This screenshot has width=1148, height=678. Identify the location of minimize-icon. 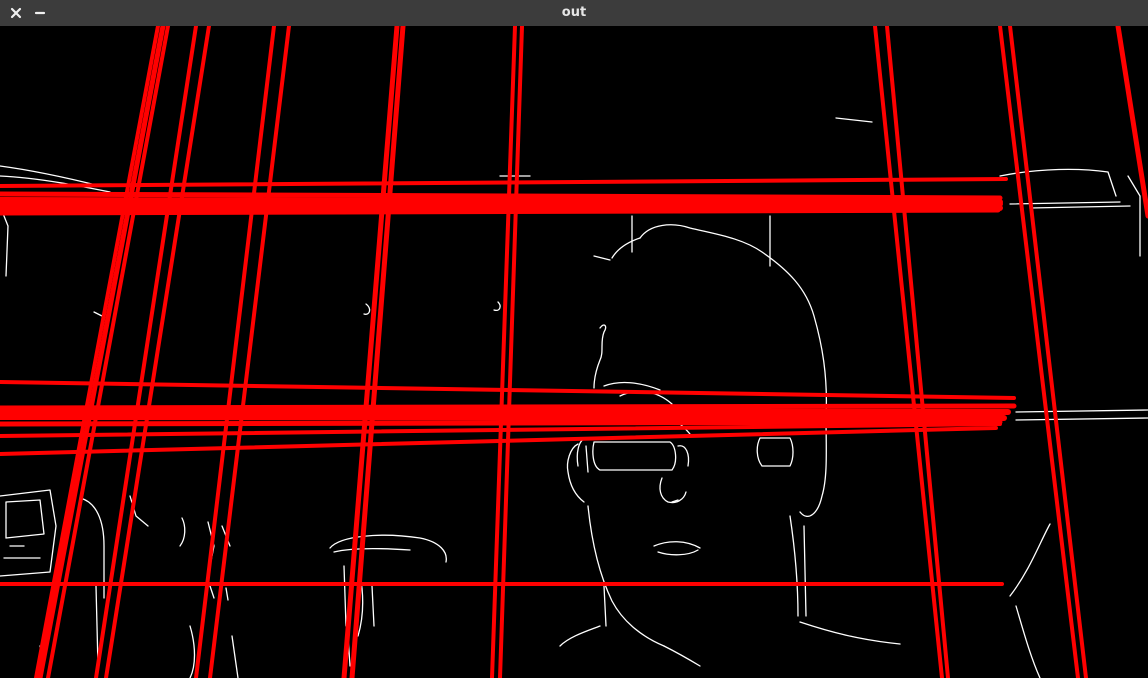
(40, 13).